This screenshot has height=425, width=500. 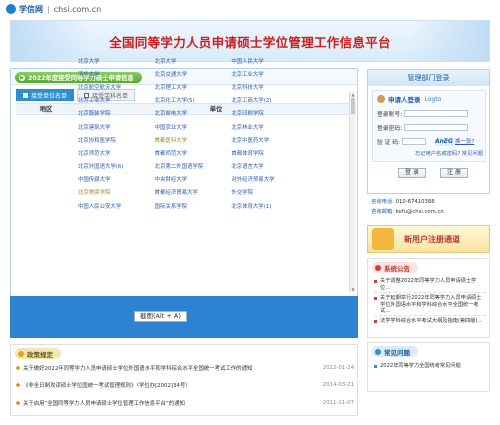 I want to click on email-label: 咨询邮箱:, so click(x=382, y=212).